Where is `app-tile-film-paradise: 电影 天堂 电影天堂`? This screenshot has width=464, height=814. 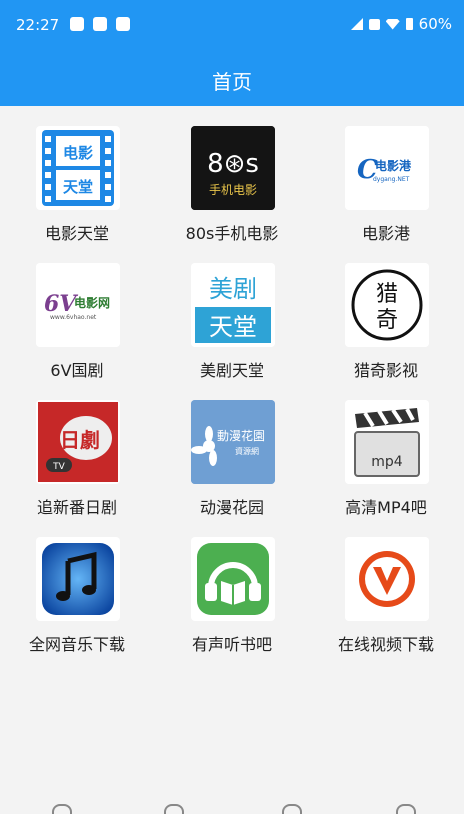
app-tile-film-paradise: 电影 天堂 电影天堂 is located at coordinates (77, 174).